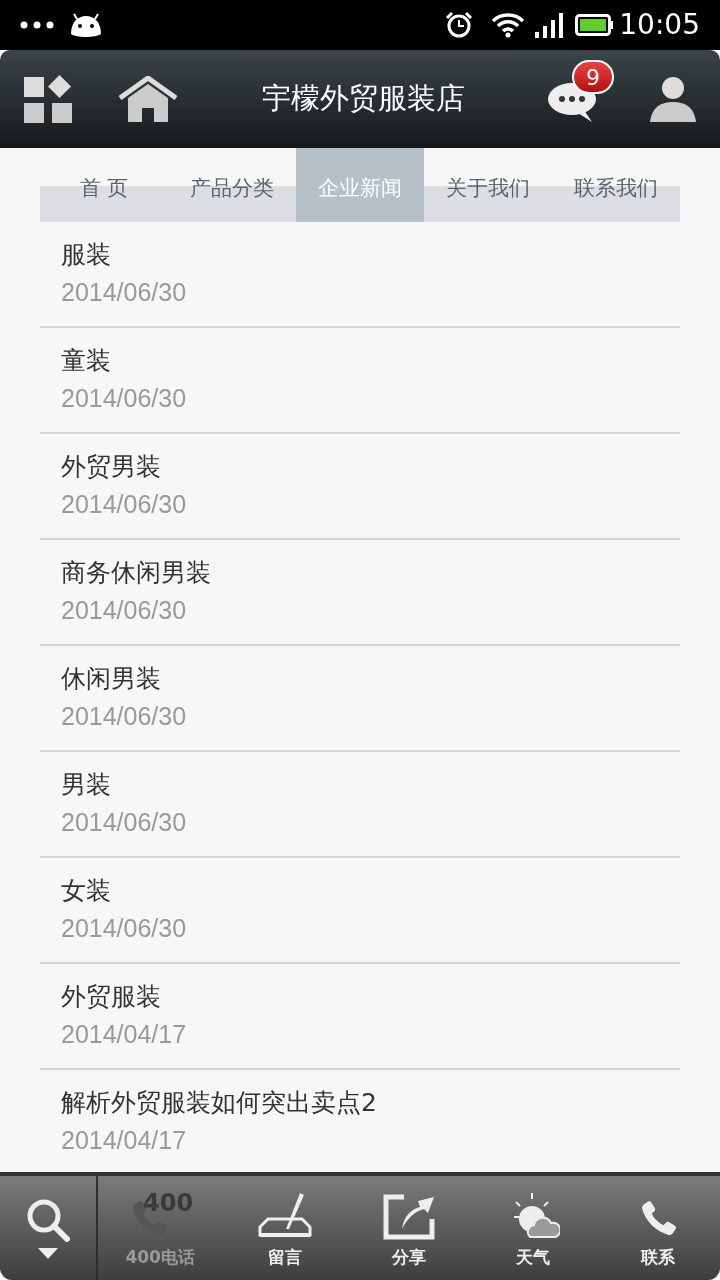 The width and height of the screenshot is (720, 1280). Describe the element at coordinates (673, 99) in the screenshot. I see `user-icon` at that location.